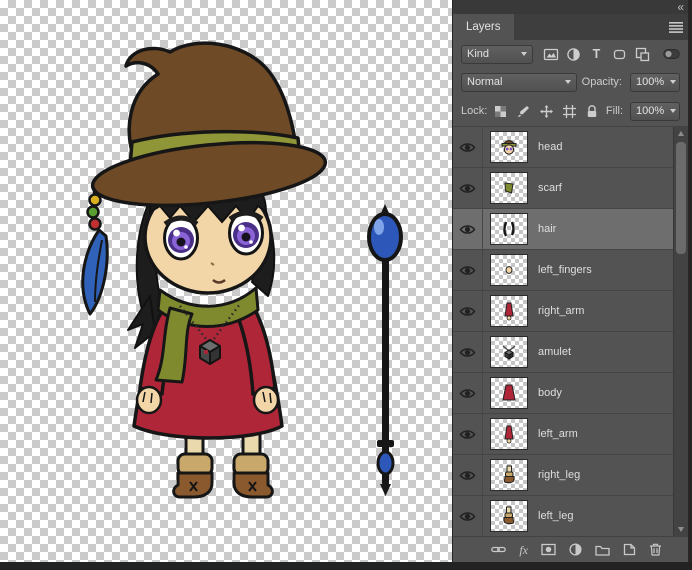  Describe the element at coordinates (547, 229) in the screenshot. I see `layer-name: hair` at that location.